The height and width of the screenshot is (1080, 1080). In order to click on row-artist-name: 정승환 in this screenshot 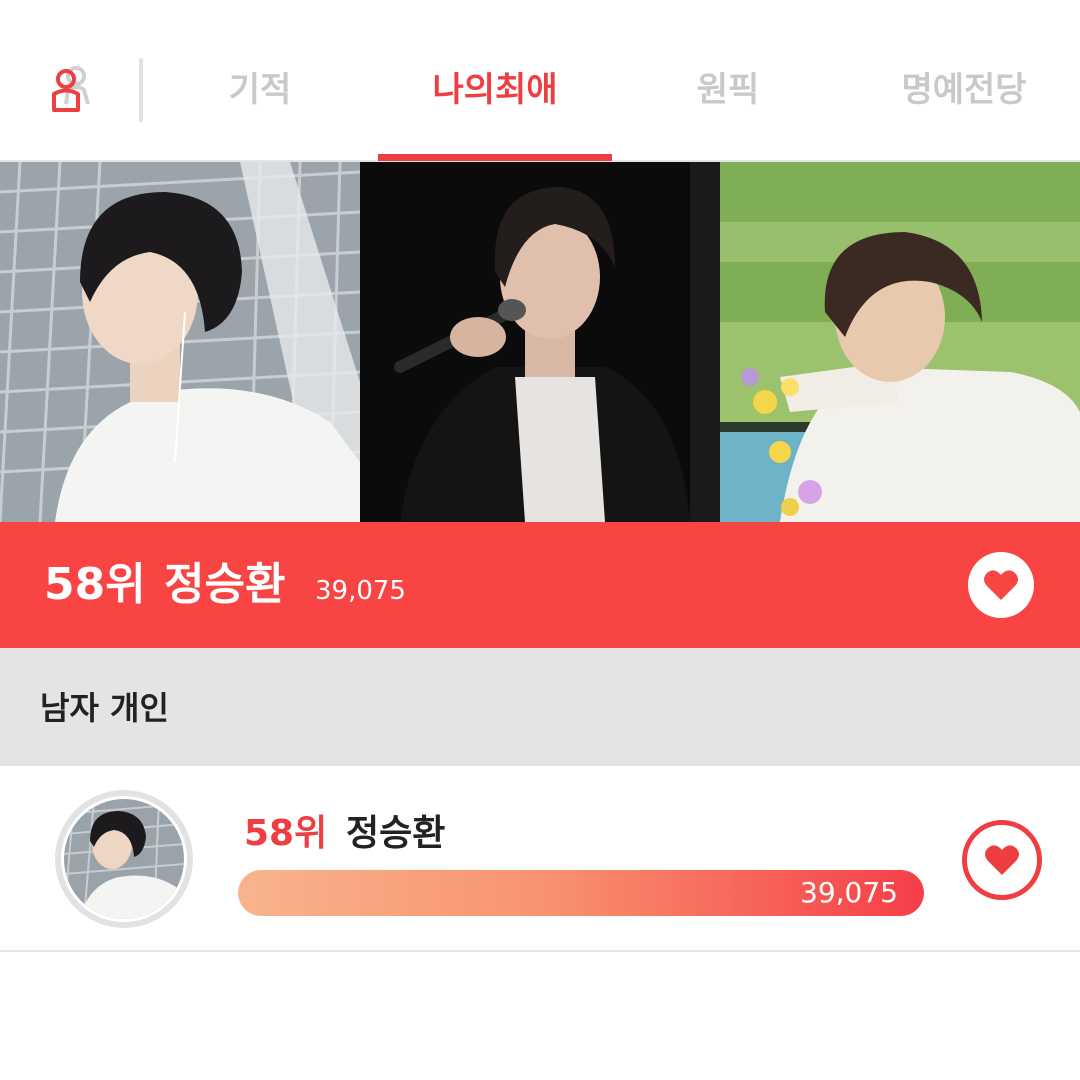, I will do `click(396, 833)`.